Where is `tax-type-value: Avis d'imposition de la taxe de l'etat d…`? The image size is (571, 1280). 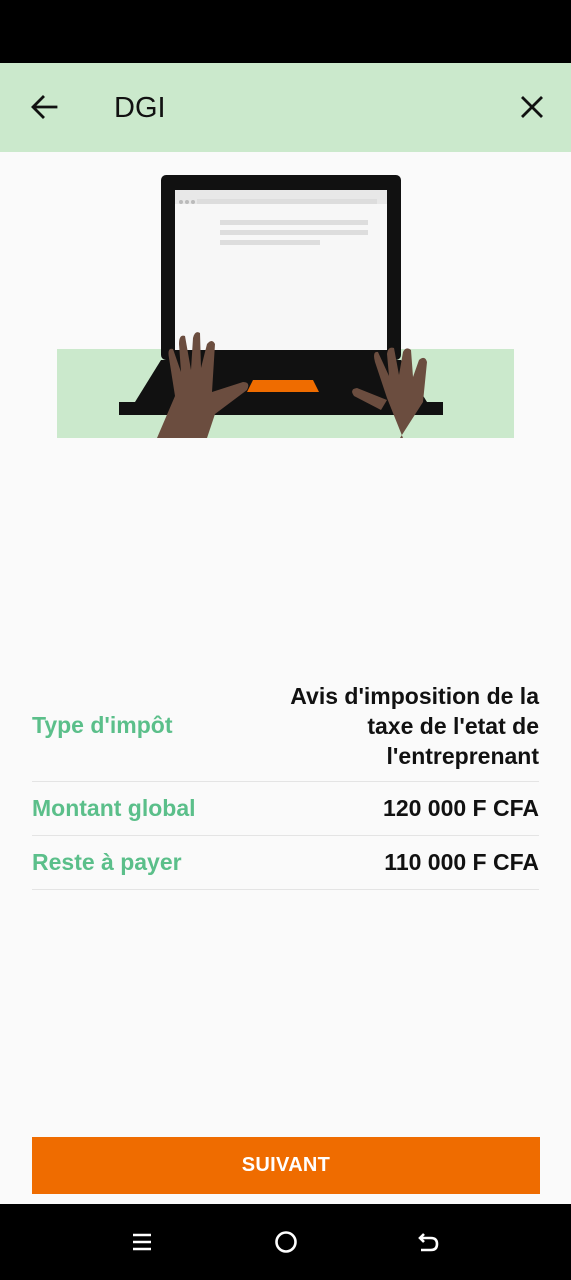
tax-type-value: Avis d'imposition de la taxe de l'etat d… is located at coordinates (414, 725).